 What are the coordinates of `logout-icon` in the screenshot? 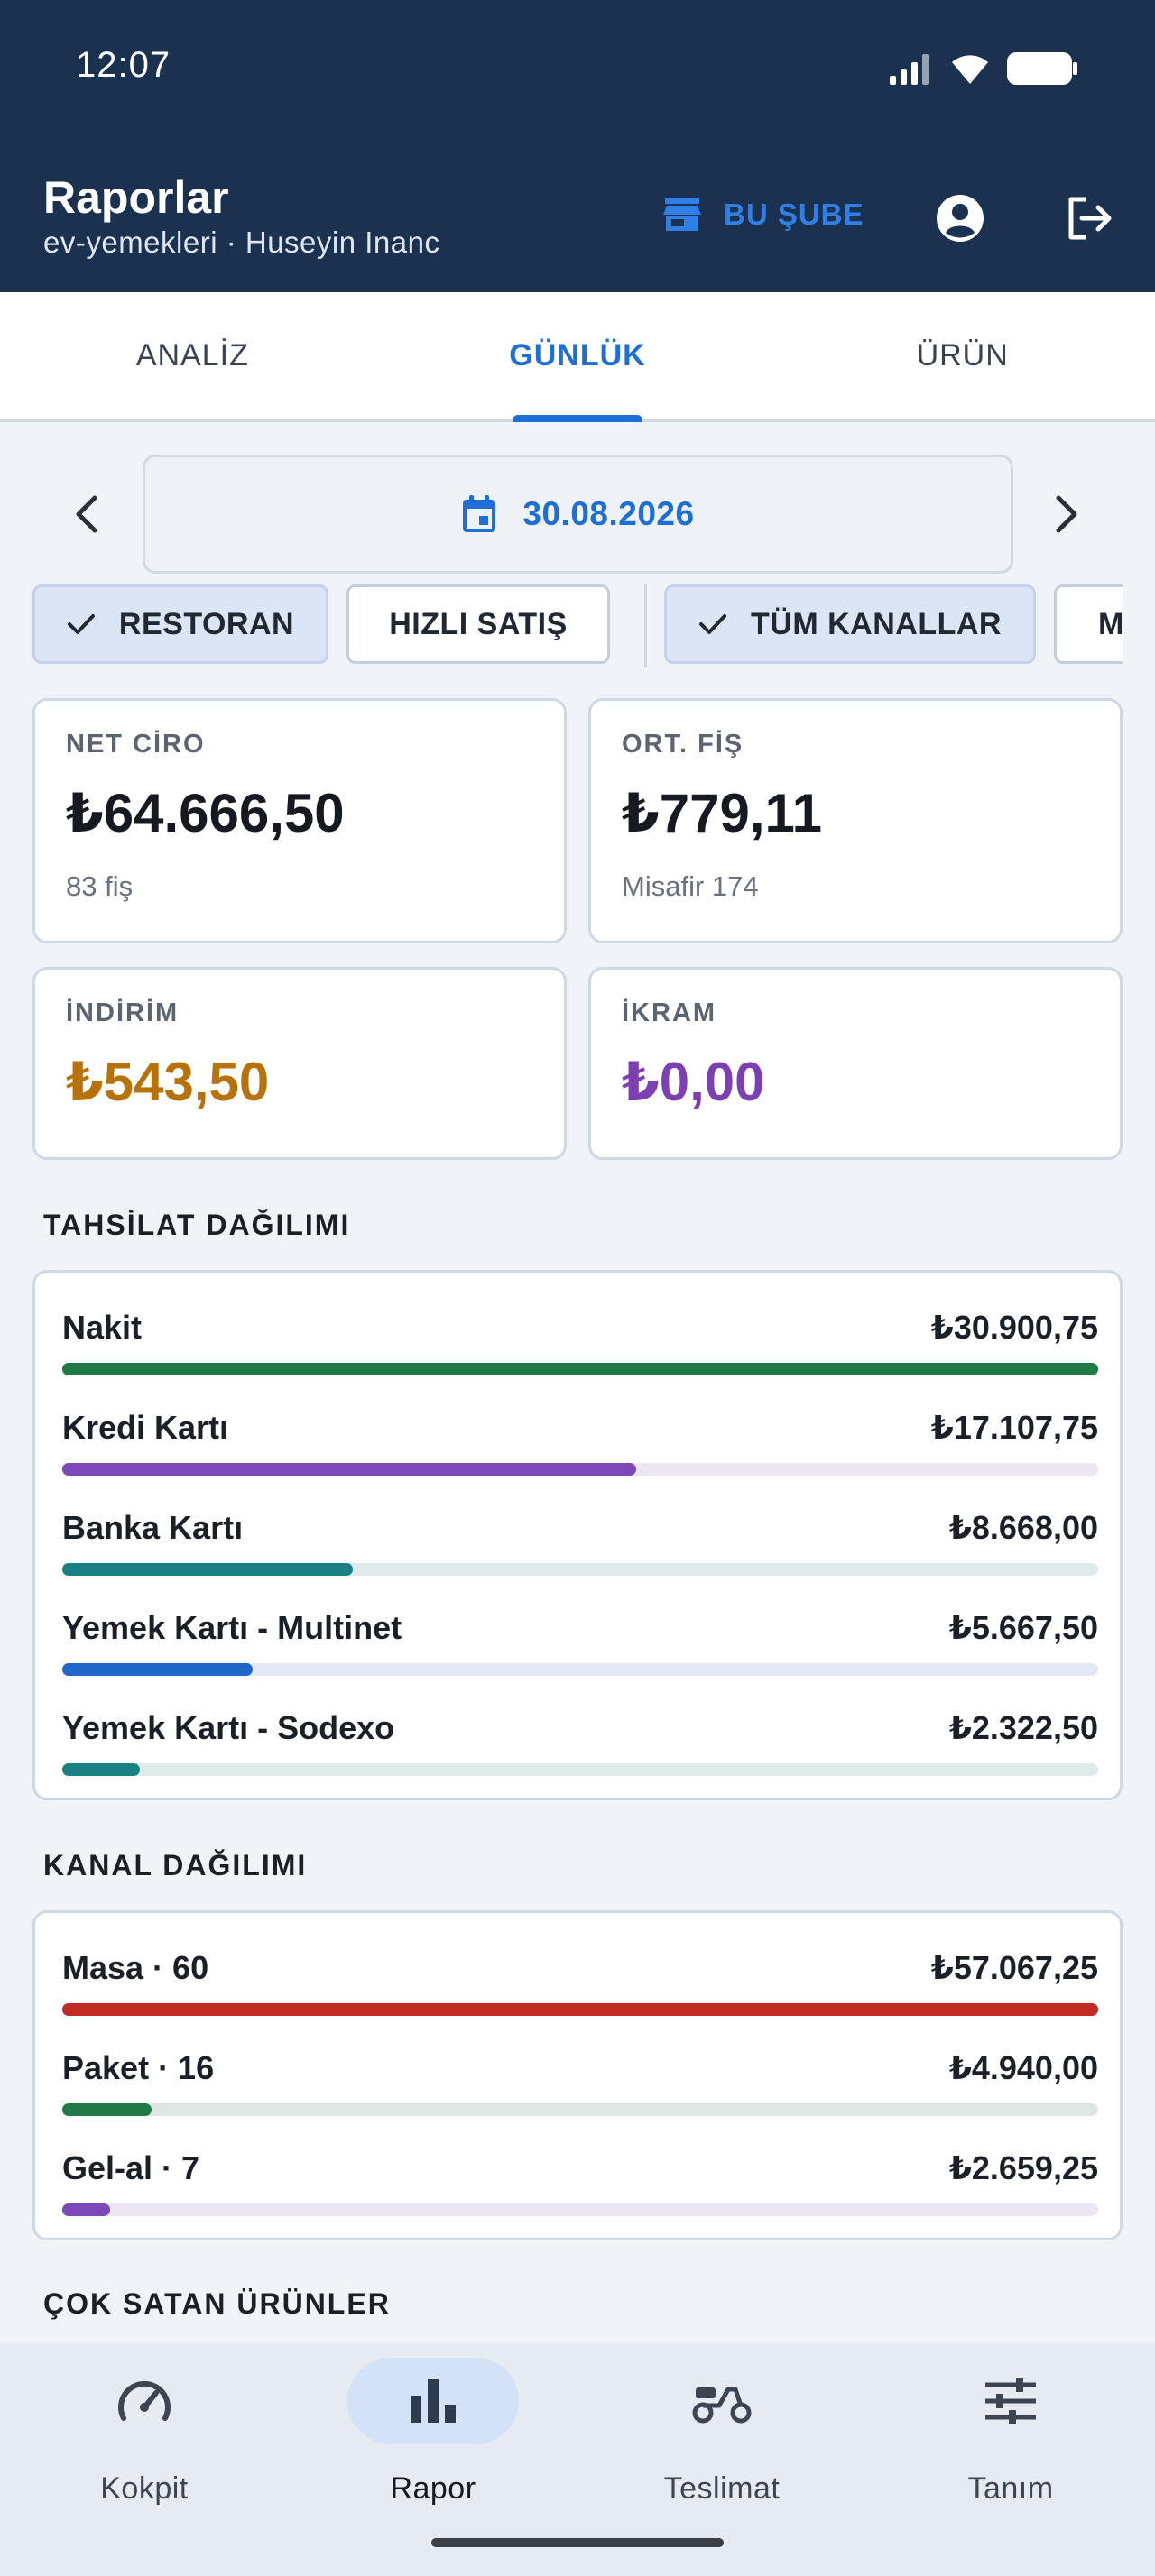 It's located at (1090, 218).